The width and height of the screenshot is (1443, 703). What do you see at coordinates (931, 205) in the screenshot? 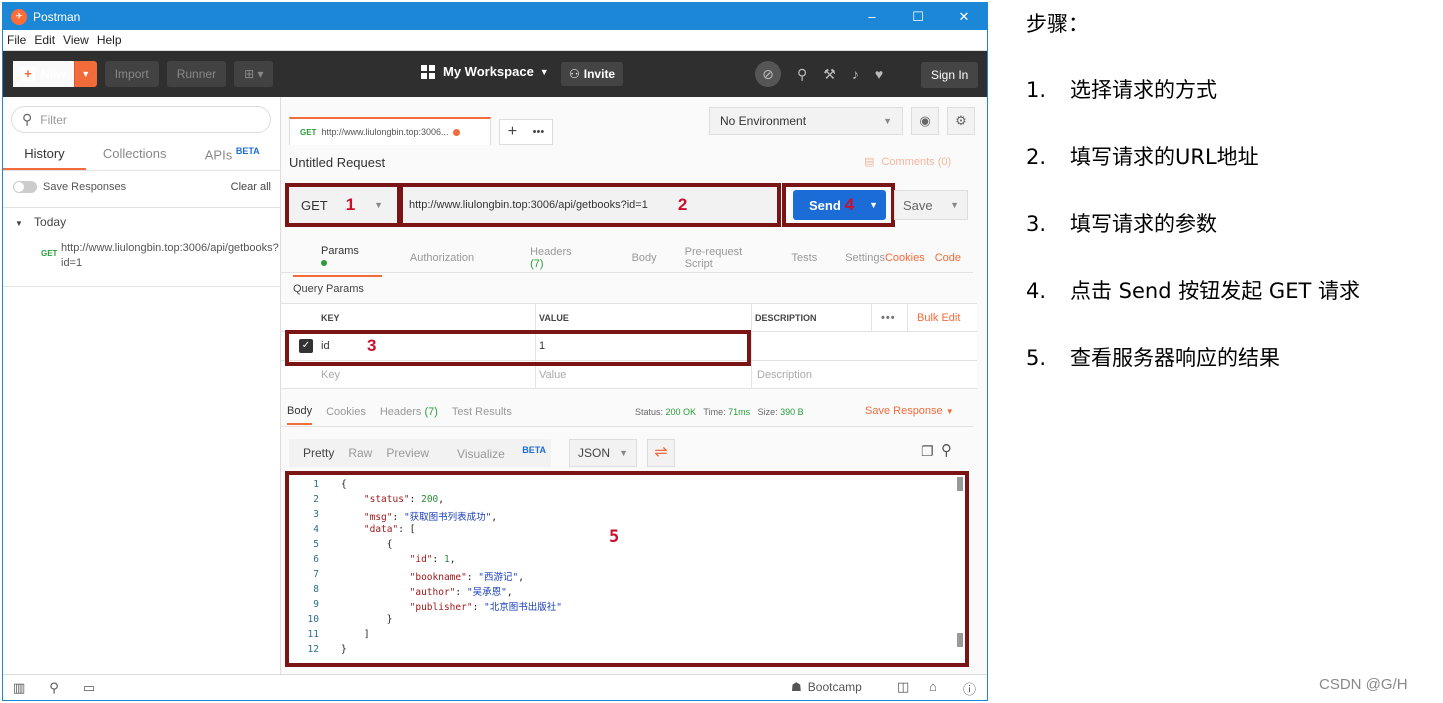
I see `save-button: Save ▼` at bounding box center [931, 205].